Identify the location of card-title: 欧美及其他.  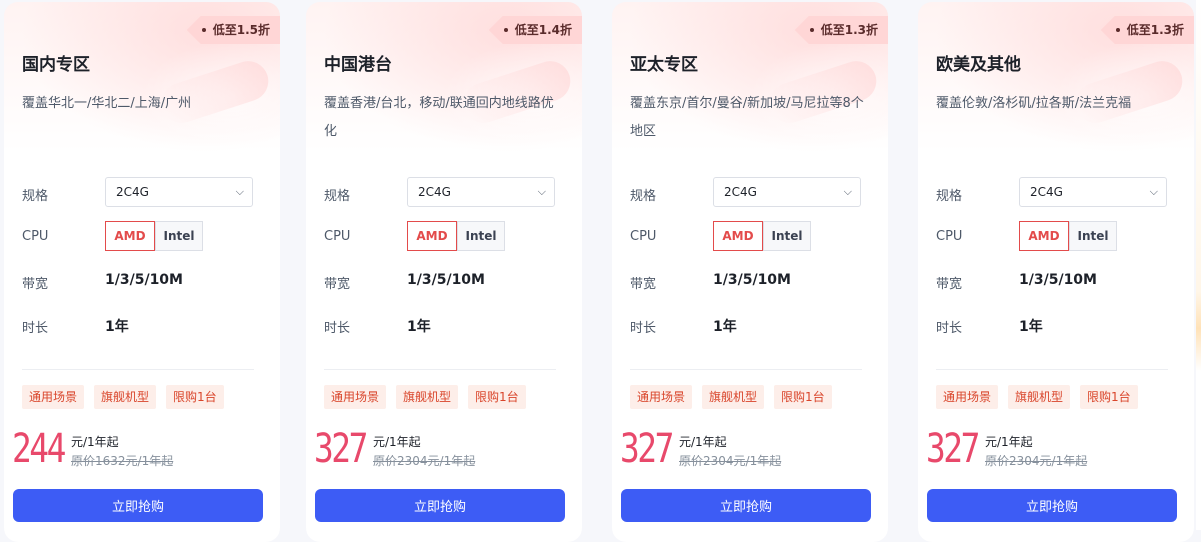
(978, 65).